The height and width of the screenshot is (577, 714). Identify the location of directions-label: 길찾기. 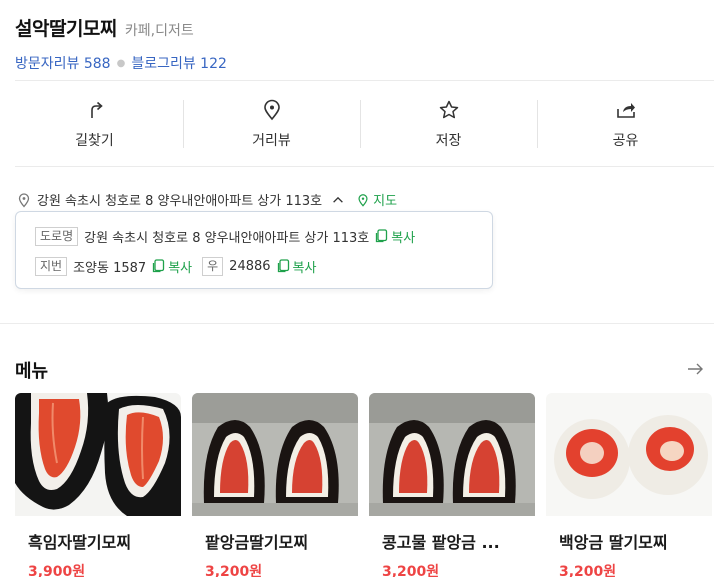
(94, 141).